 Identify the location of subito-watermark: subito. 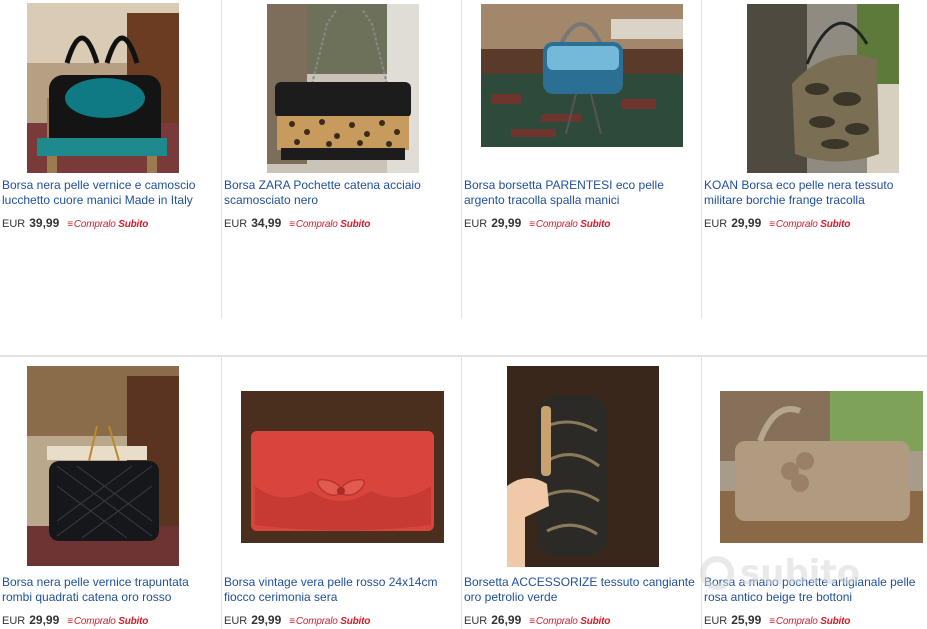
(790, 573).